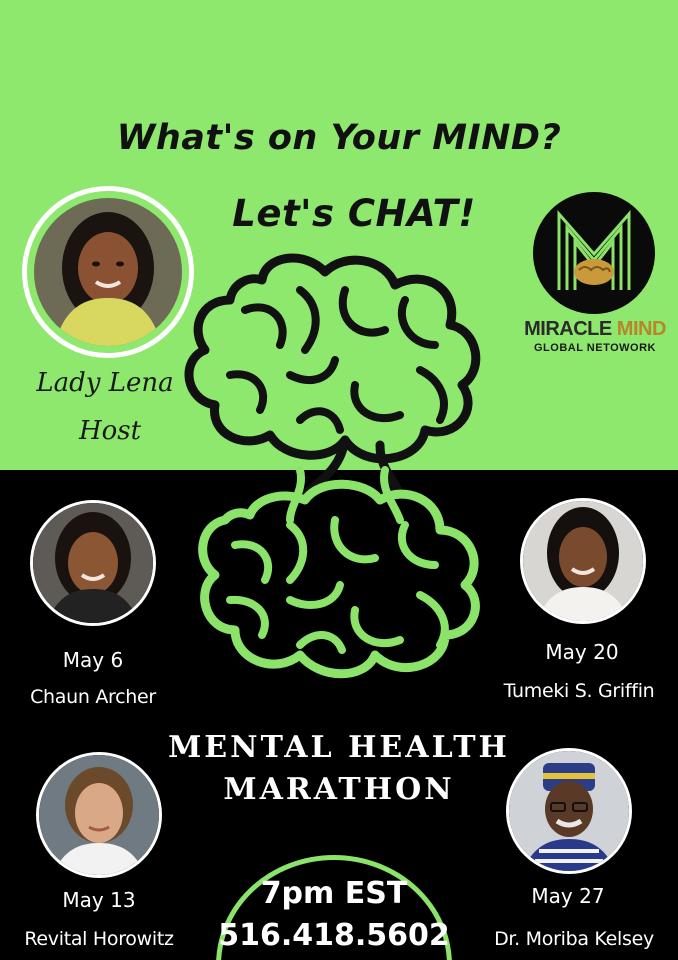 The width and height of the screenshot is (678, 960). What do you see at coordinates (579, 691) in the screenshot?
I see `guest-name: Tumeki S. Griffin` at bounding box center [579, 691].